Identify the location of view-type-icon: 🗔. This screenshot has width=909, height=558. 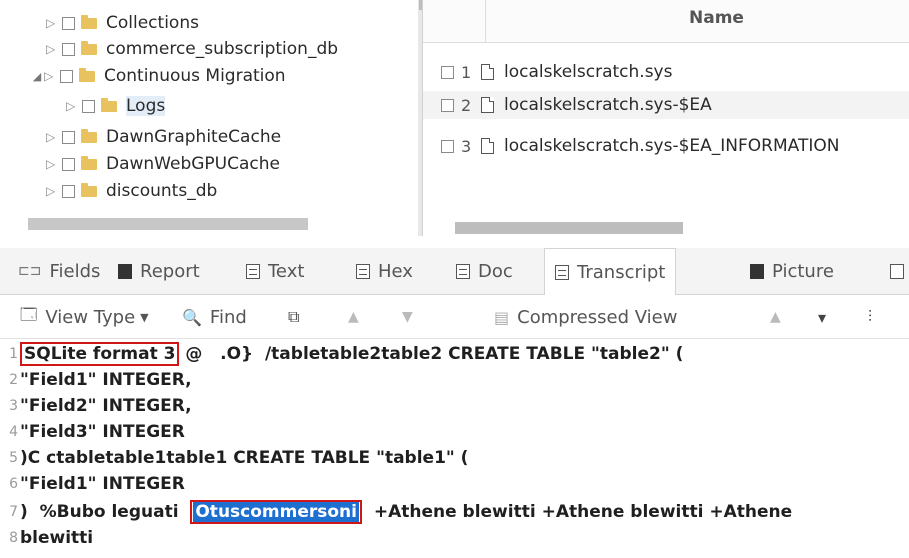
(29, 314).